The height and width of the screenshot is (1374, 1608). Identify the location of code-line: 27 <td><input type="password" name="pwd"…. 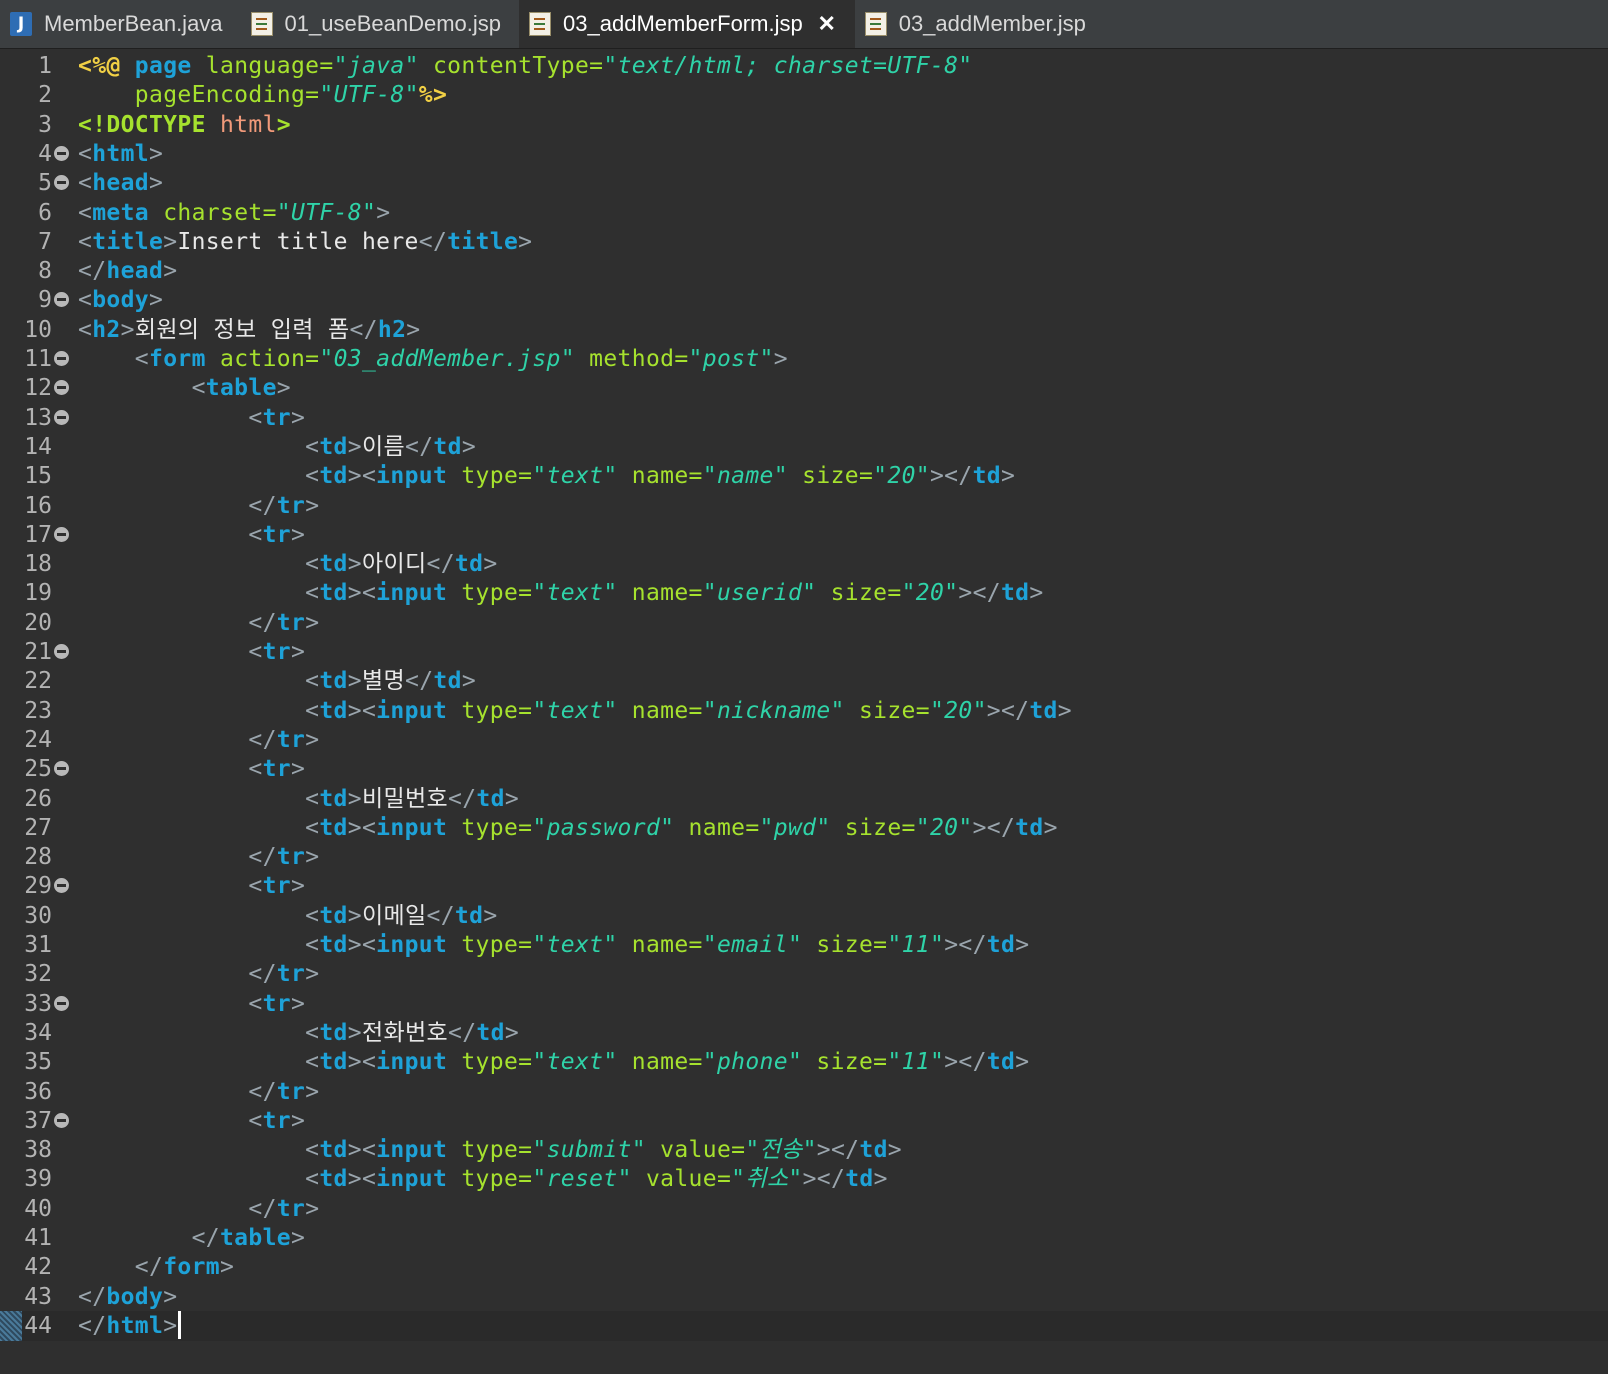
(804, 828).